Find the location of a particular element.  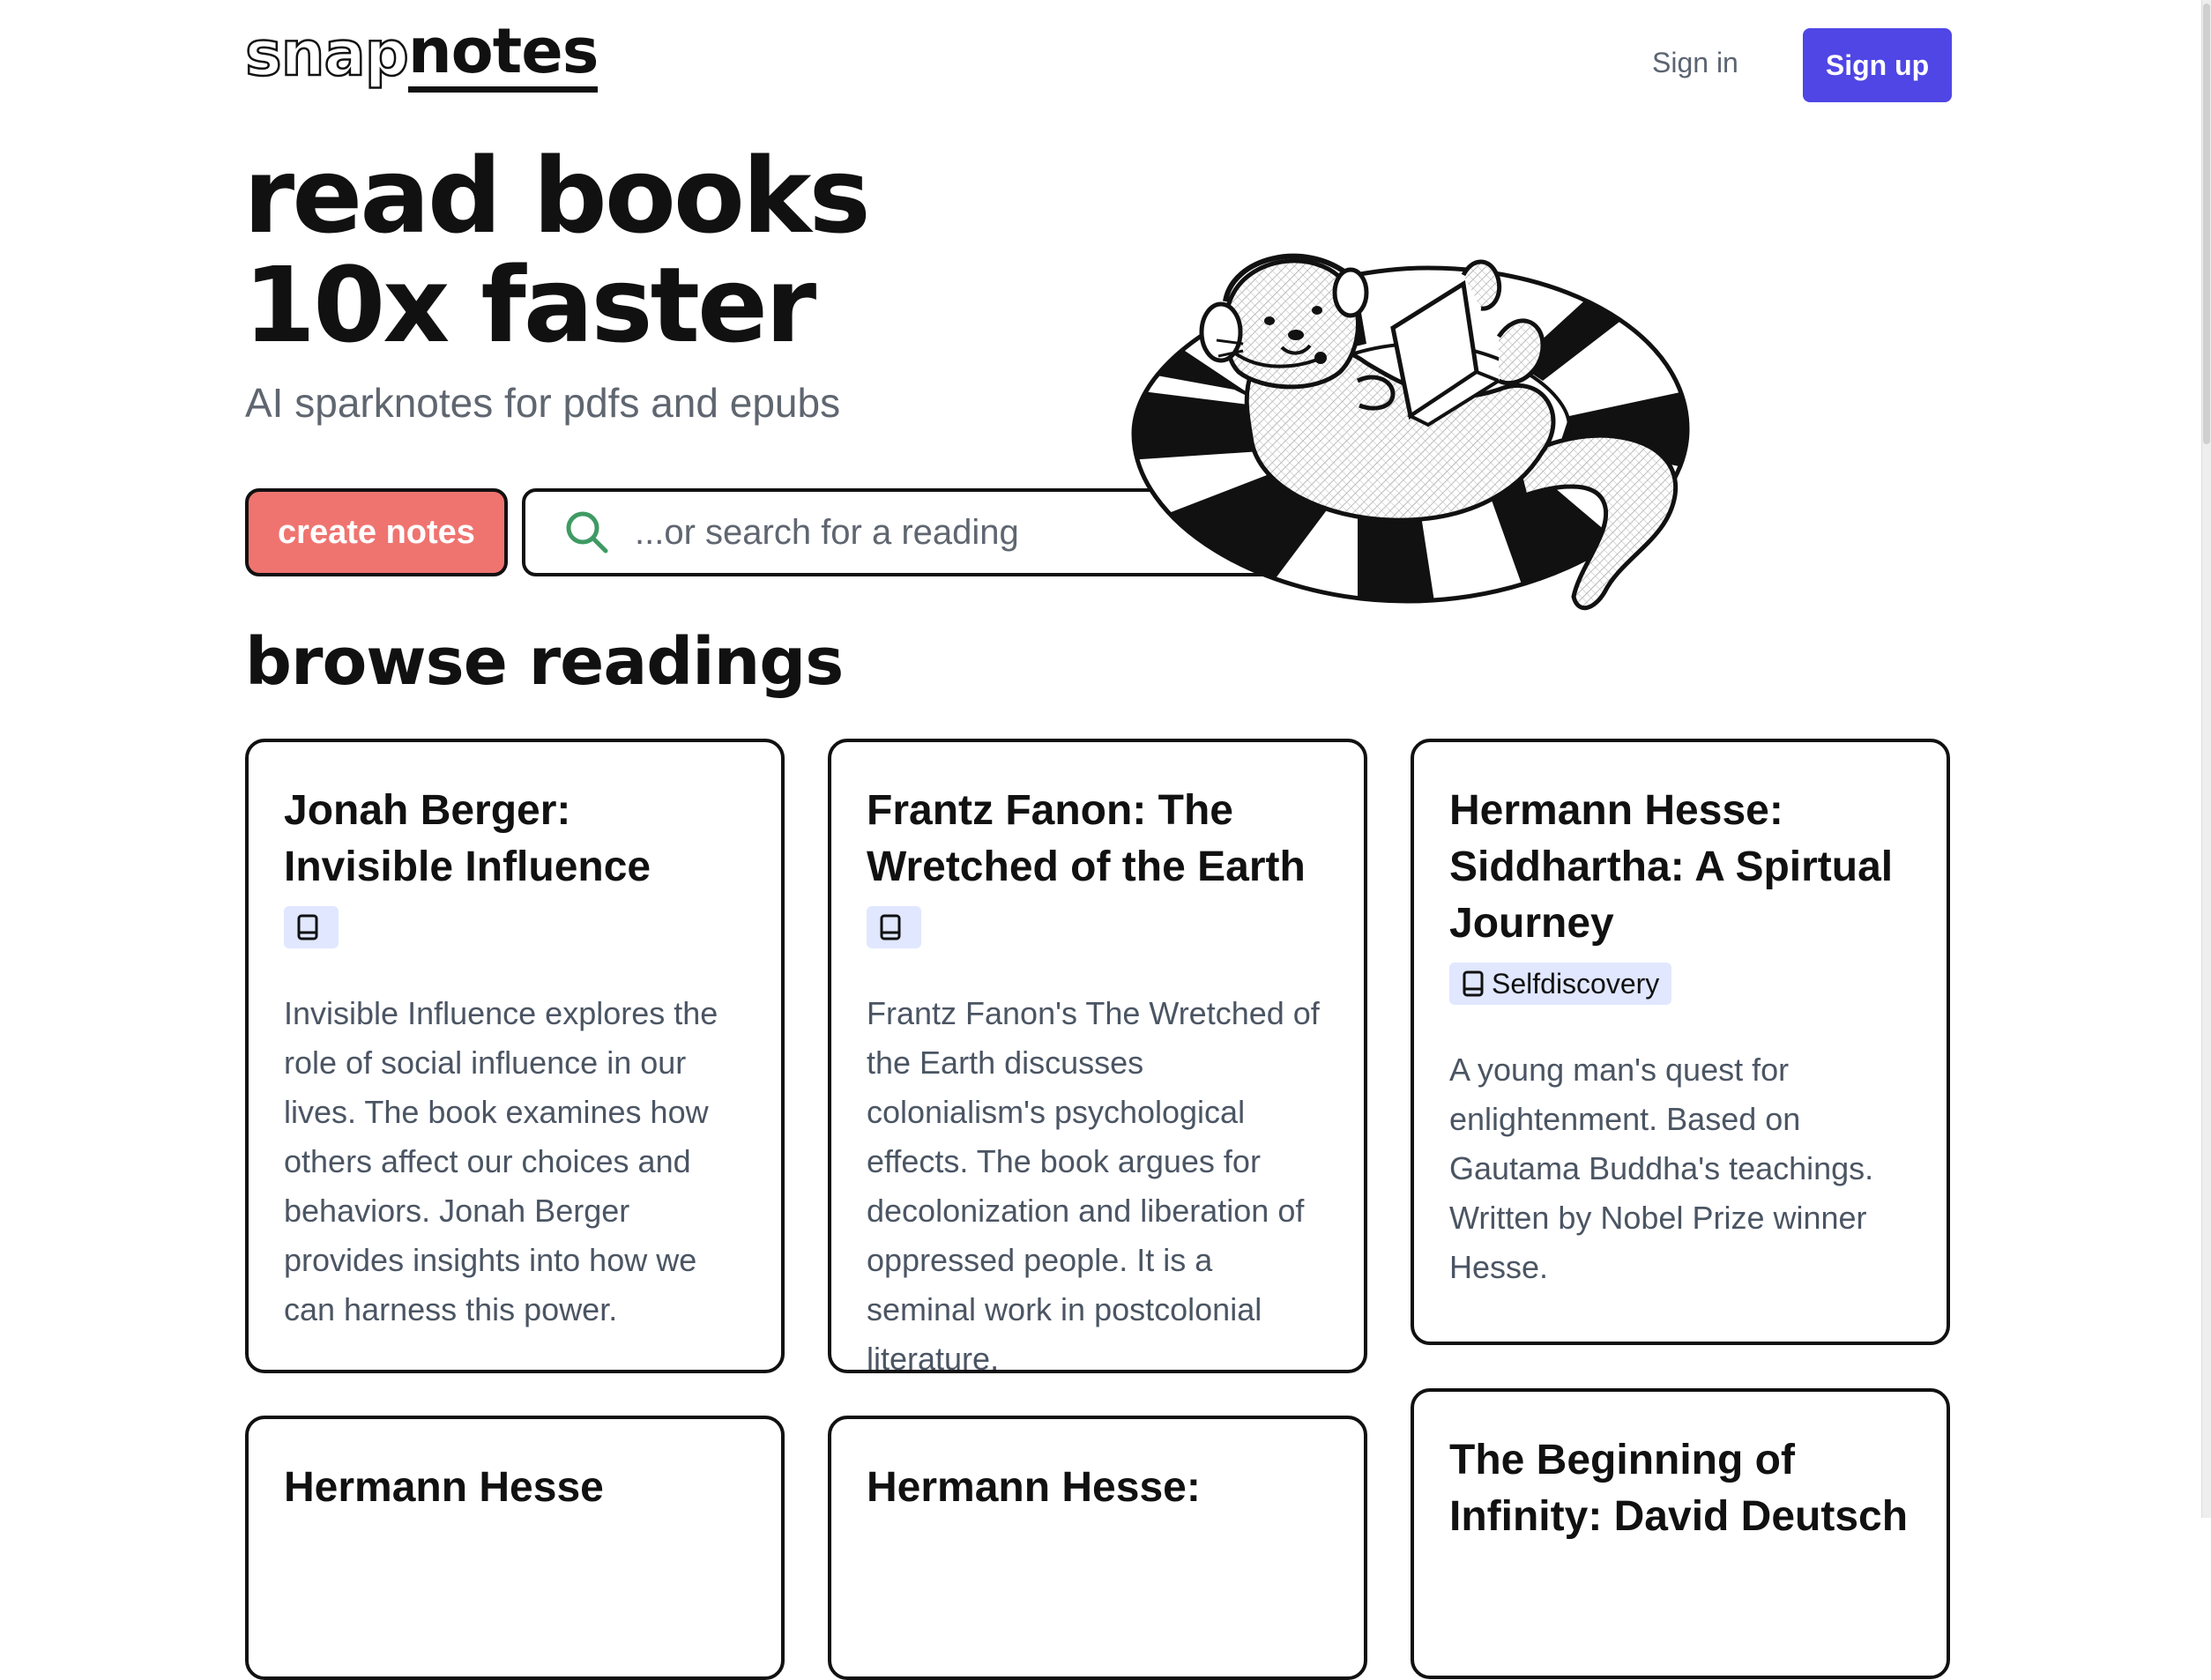

page-scrollbar is located at coordinates (2206, 759).